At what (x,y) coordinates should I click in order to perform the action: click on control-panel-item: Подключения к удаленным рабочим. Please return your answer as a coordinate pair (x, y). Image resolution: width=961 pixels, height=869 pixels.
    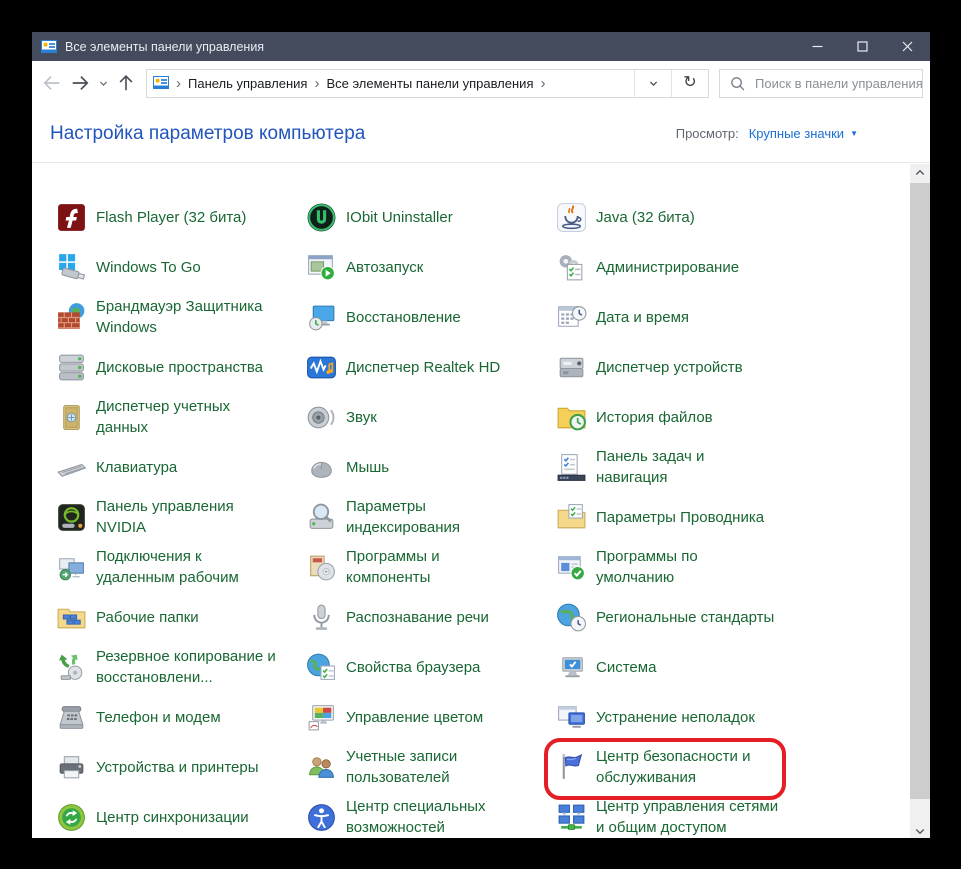
    Looking at the image, I should click on (175, 567).